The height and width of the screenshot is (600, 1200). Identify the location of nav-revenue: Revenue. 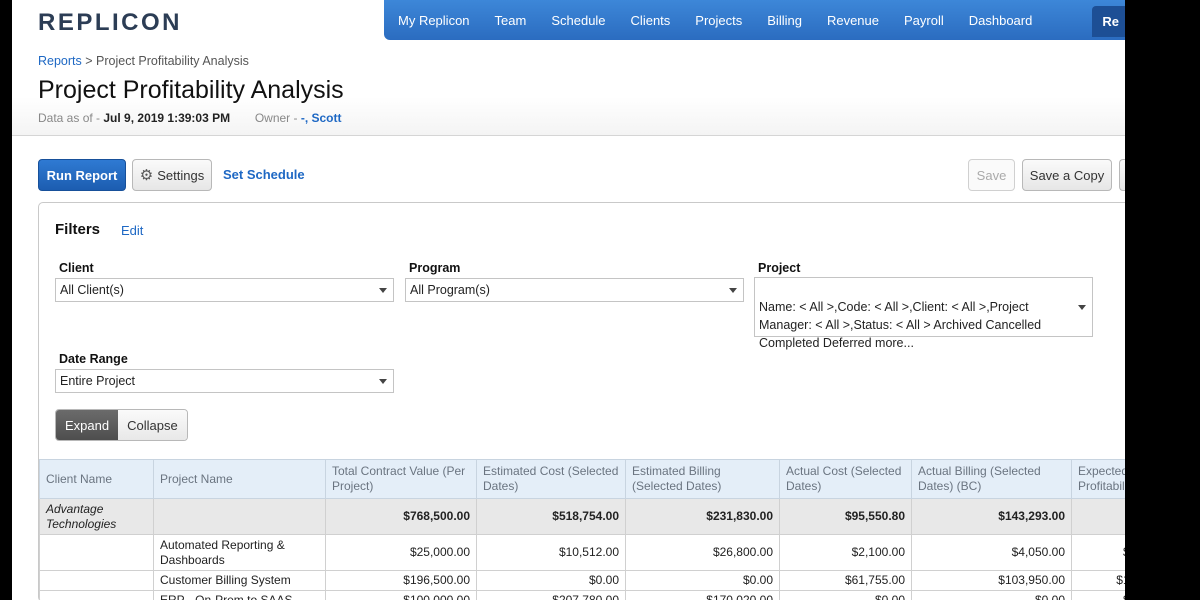
(853, 20).